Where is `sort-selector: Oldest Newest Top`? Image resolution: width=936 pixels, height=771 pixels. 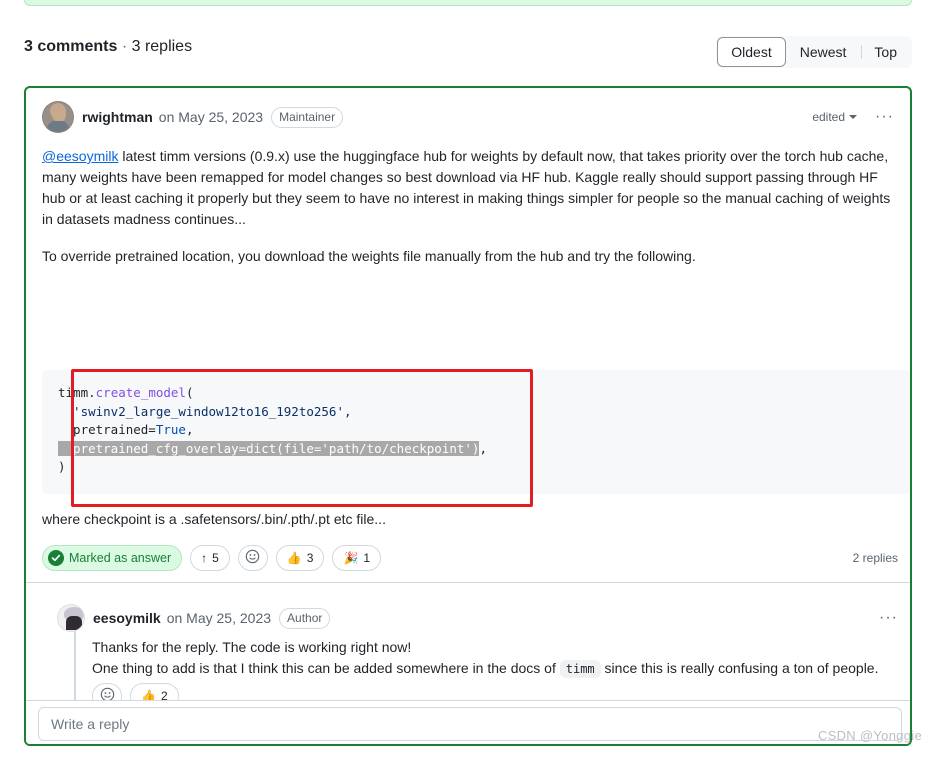 sort-selector: Oldest Newest Top is located at coordinates (814, 52).